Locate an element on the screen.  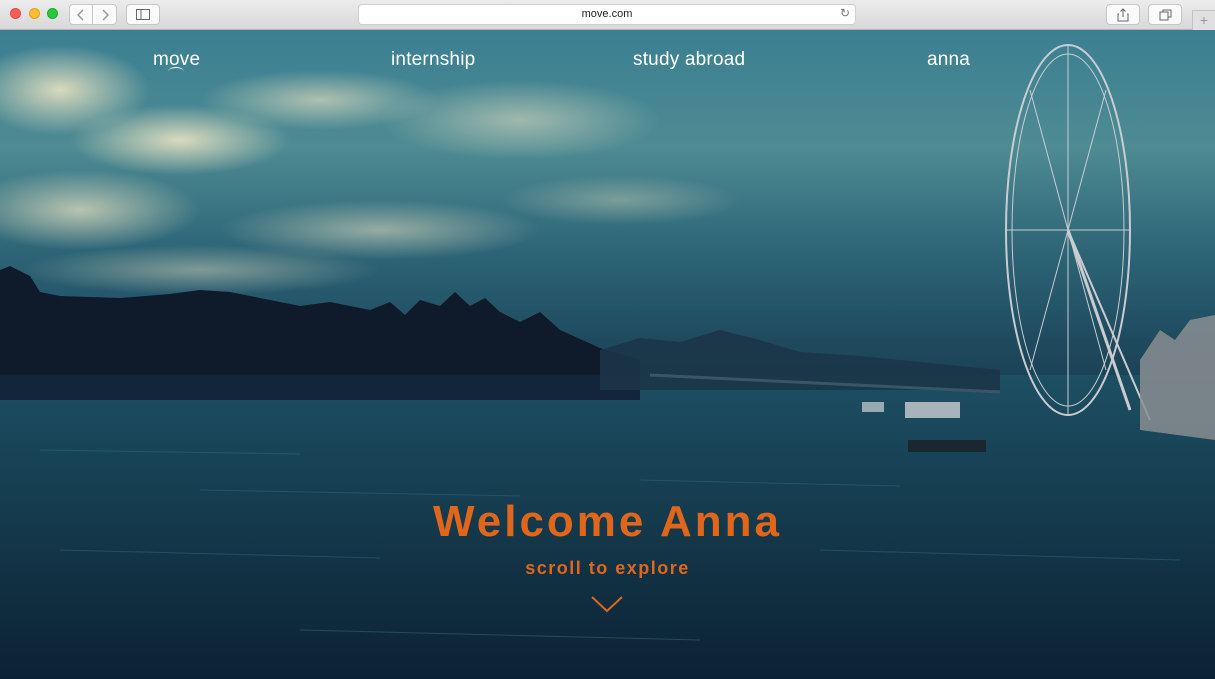
nav-item-internship: internship is located at coordinates (433, 60).